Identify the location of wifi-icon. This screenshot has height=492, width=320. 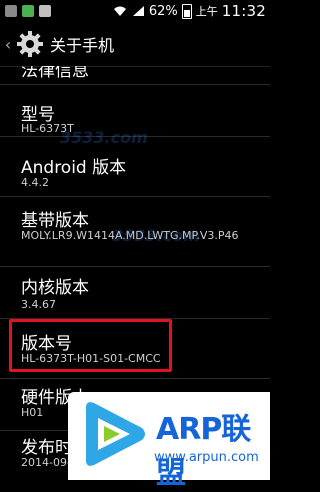
(119, 11).